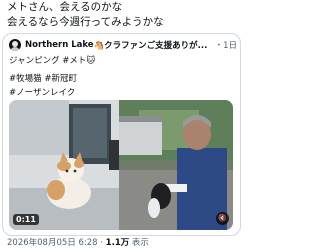 The width and height of the screenshot is (320, 250). Describe the element at coordinates (60, 79) in the screenshot. I see `hashtag-link: #新冠町` at that location.